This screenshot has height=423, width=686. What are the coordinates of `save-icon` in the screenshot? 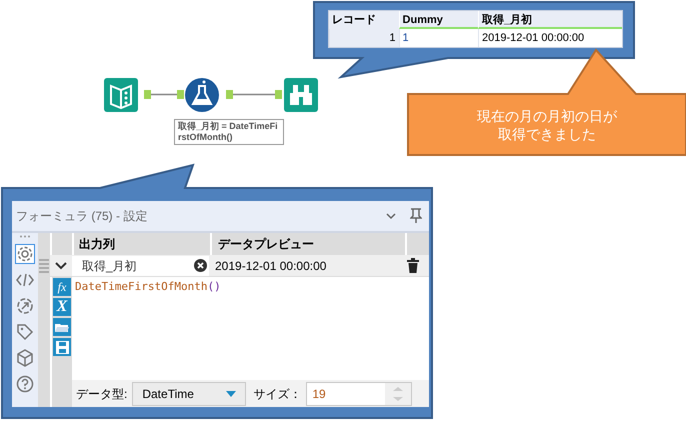 It's located at (62, 347).